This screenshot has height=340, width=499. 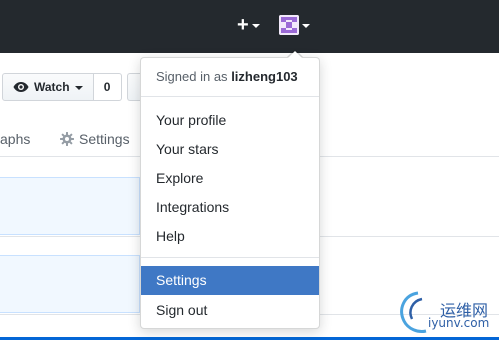 What do you see at coordinates (15, 139) in the screenshot?
I see `tab-graphs: aphs` at bounding box center [15, 139].